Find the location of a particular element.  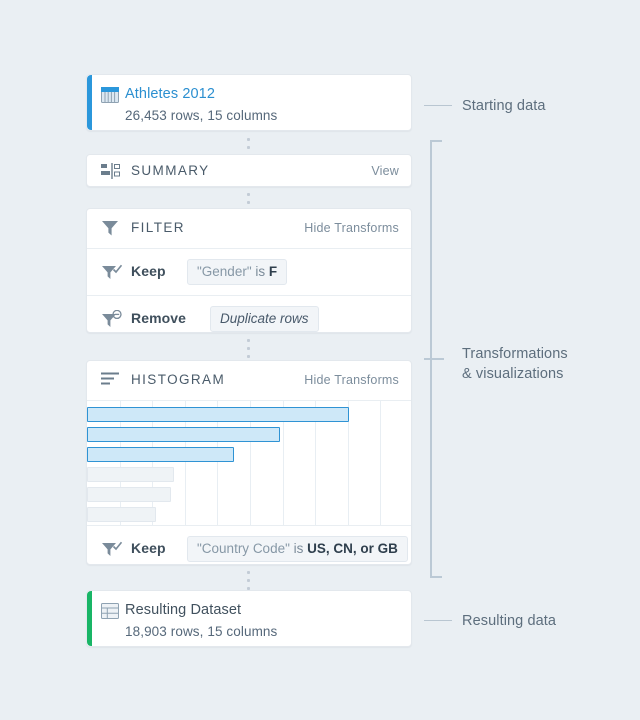

histogram-hide-transforms-button: Hide Transforms is located at coordinates (351, 380).